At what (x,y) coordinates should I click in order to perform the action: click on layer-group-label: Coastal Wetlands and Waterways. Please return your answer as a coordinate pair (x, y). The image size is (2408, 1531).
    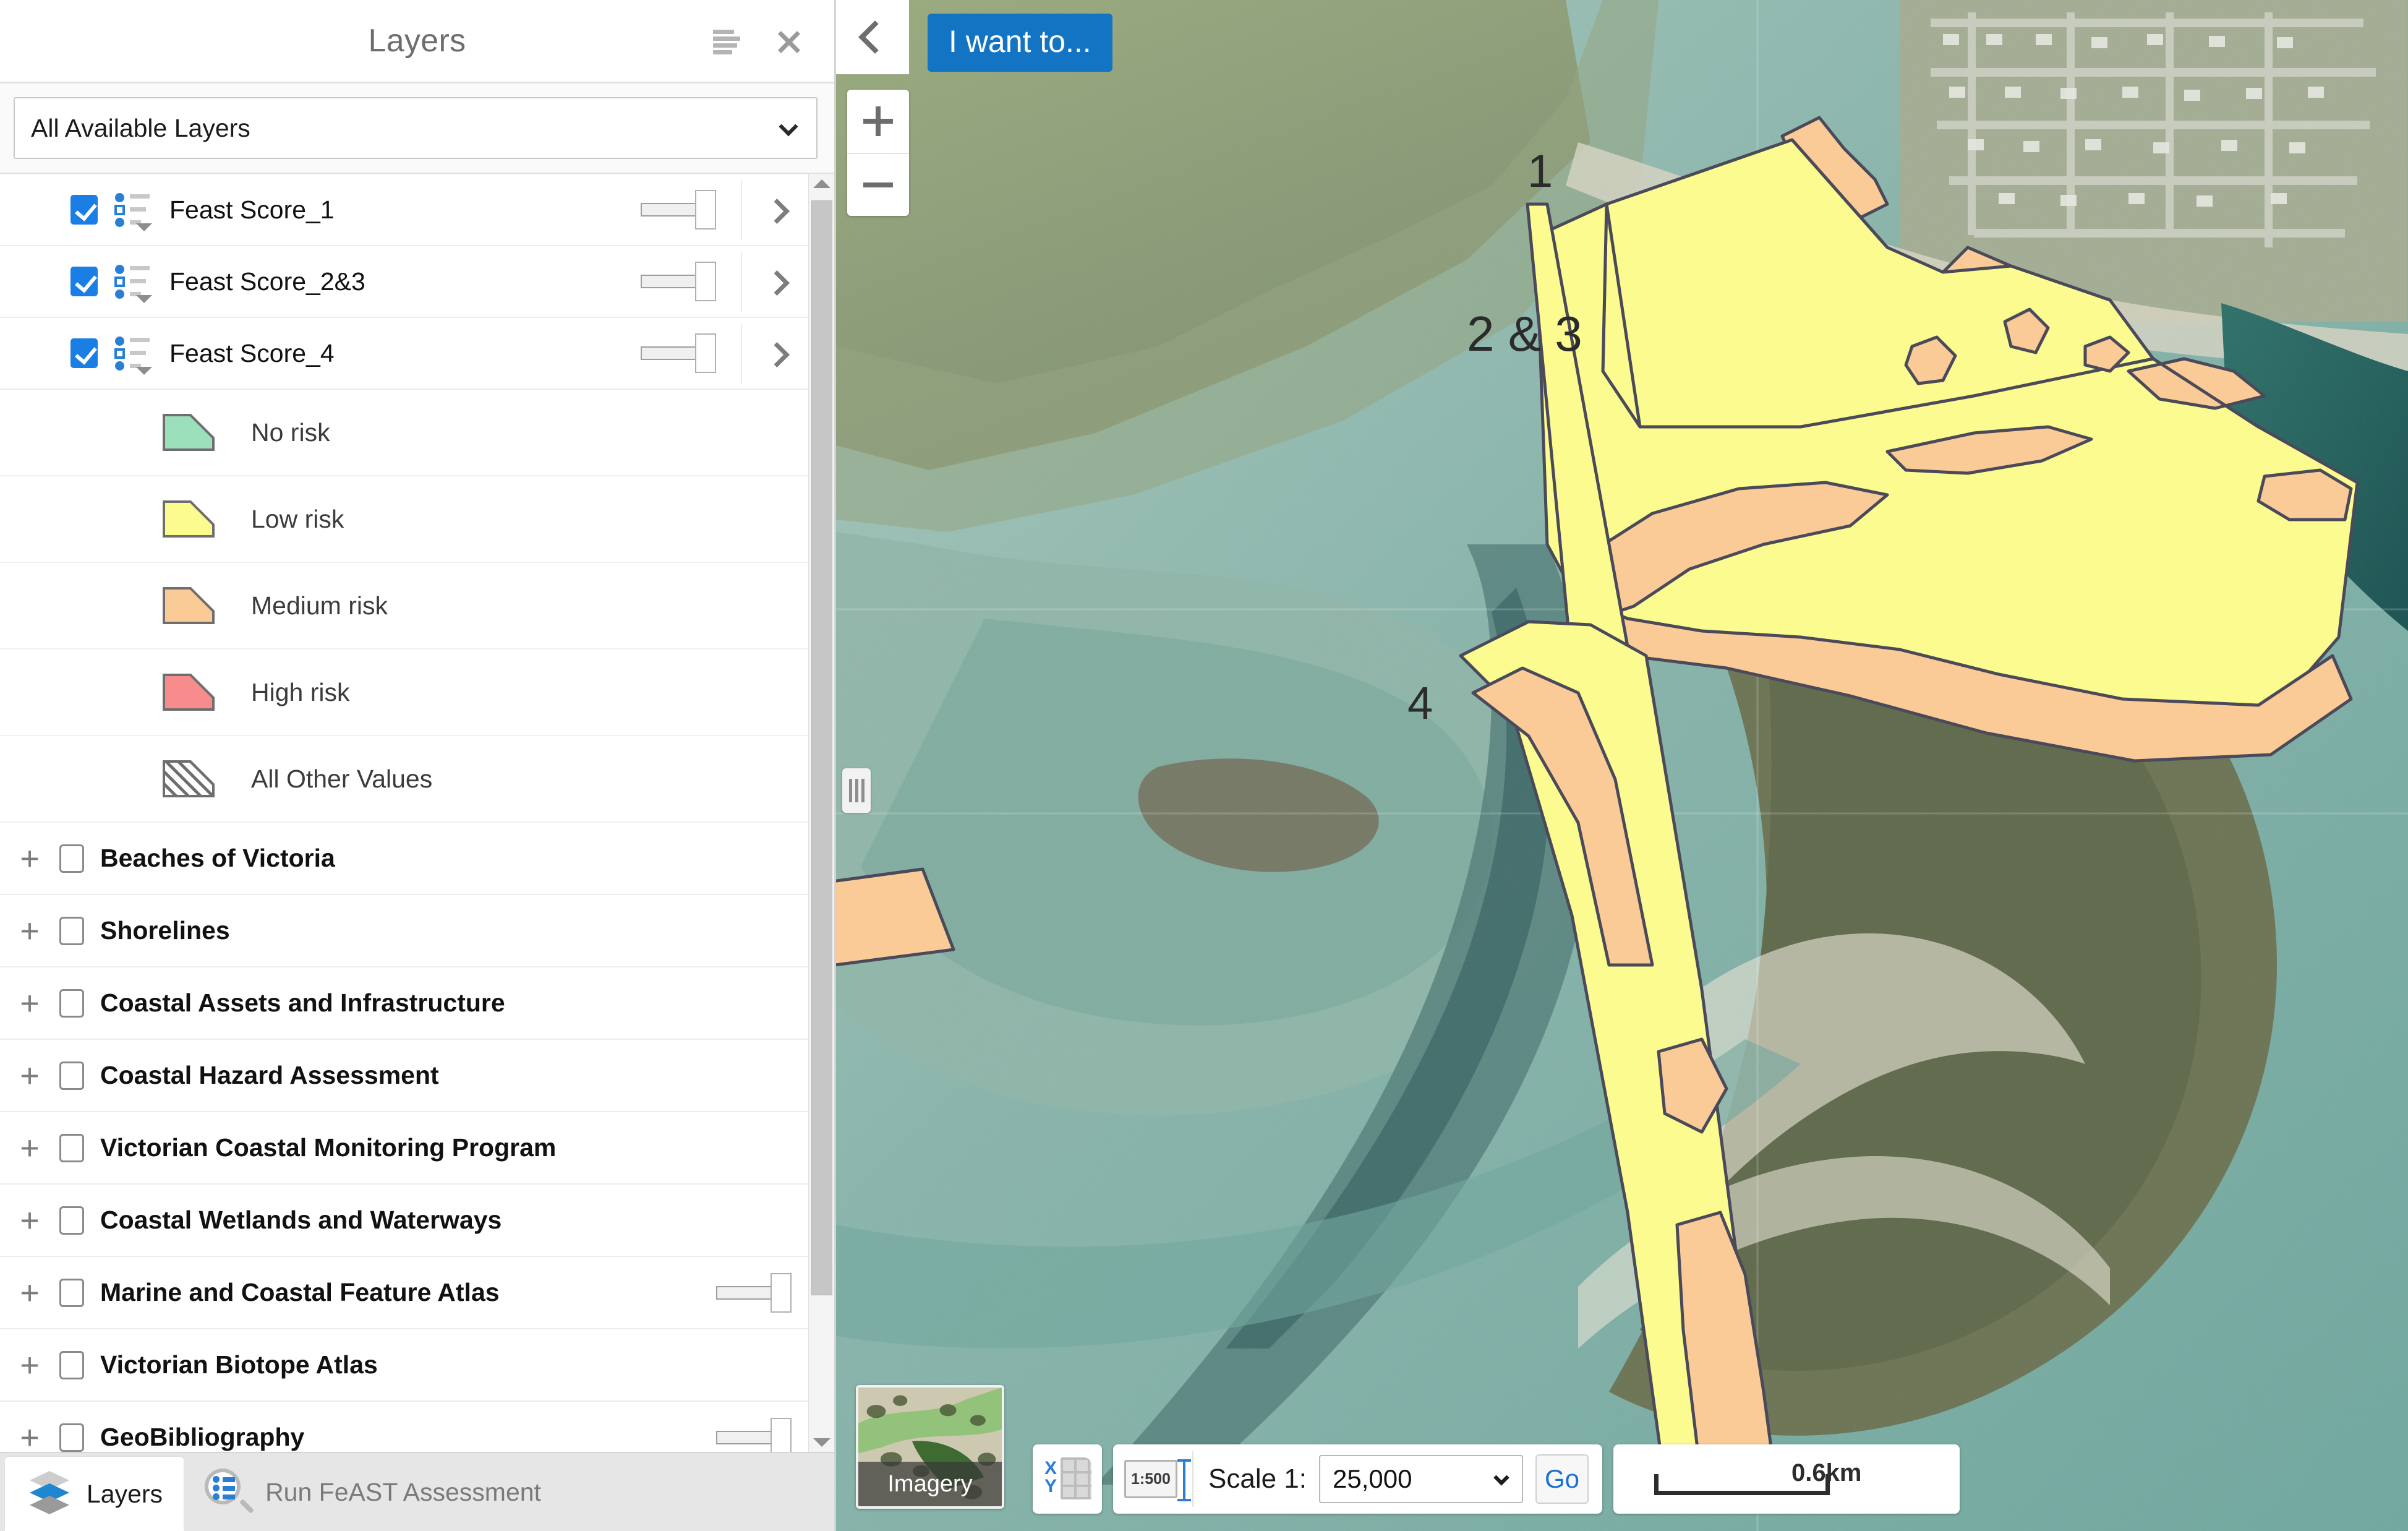
    Looking at the image, I should click on (301, 1220).